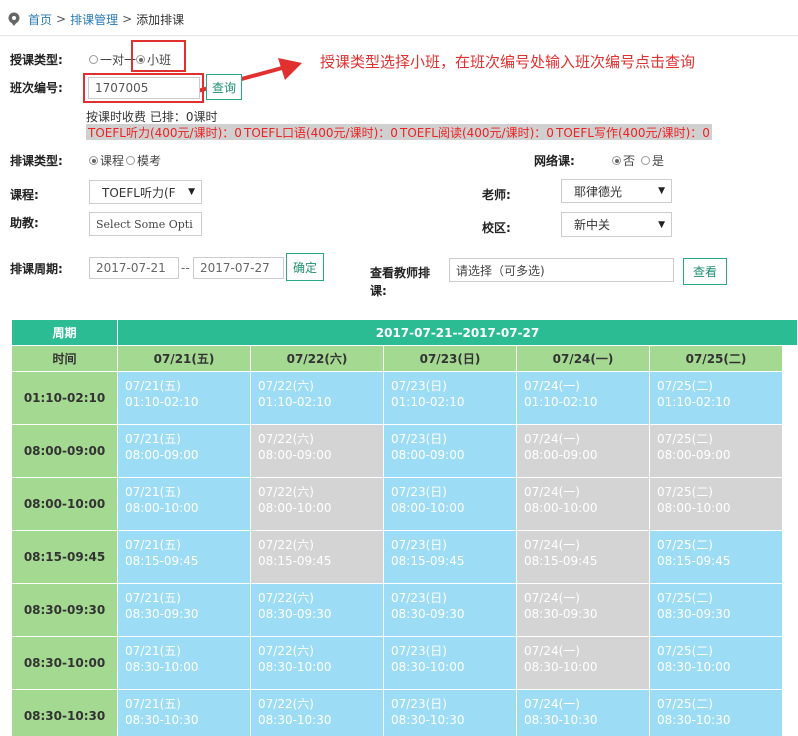 This screenshot has width=798, height=736. What do you see at coordinates (305, 267) in the screenshot?
I see `confirm-button: 确定` at bounding box center [305, 267].